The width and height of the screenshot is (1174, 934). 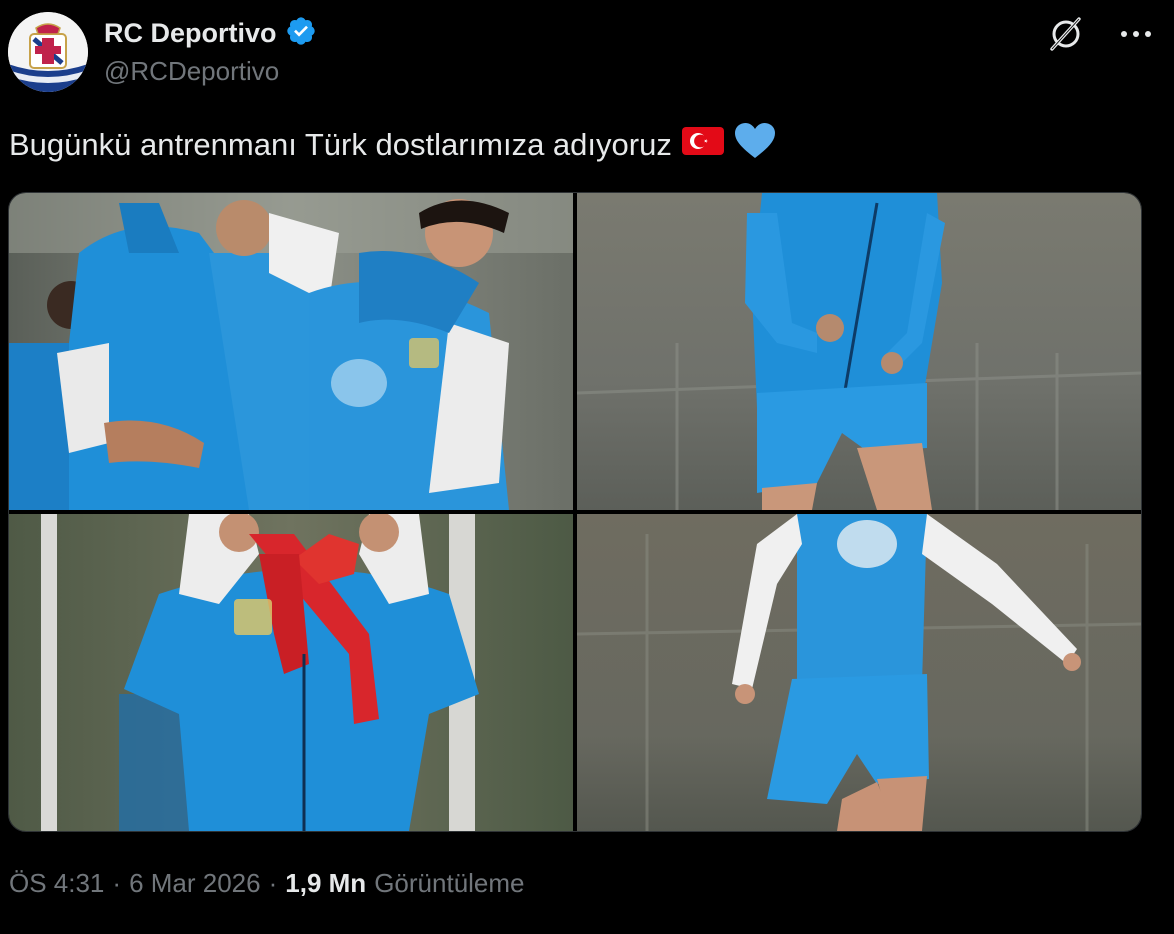 I want to click on views-label: Görüntüleme, so click(x=449, y=883).